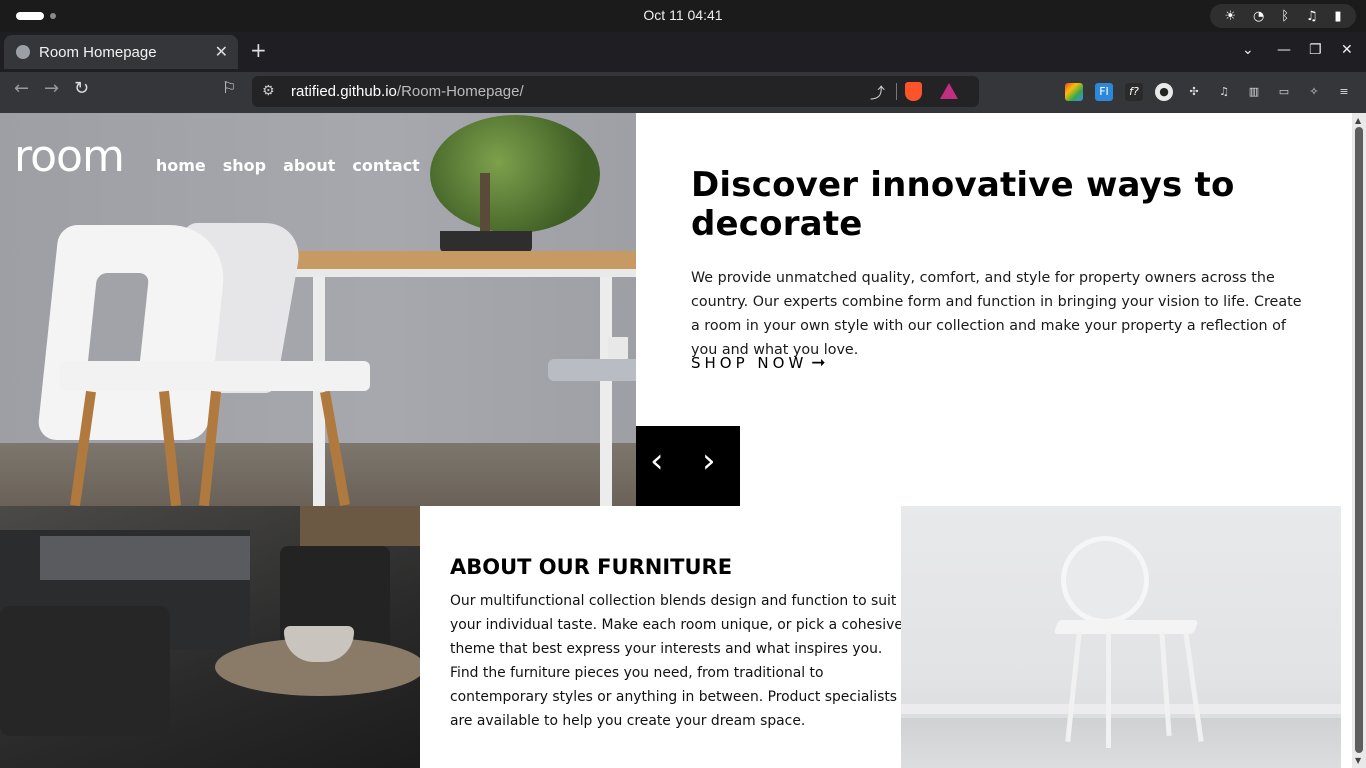 Image resolution: width=1366 pixels, height=768 pixels. What do you see at coordinates (749, 363) in the screenshot?
I see `shop-now-label: SHOP NOW` at bounding box center [749, 363].